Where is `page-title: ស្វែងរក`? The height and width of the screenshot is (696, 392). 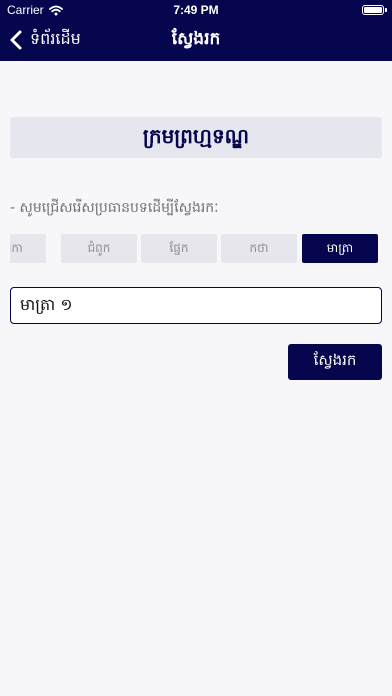
page-title: ស្វែងរក is located at coordinates (196, 39).